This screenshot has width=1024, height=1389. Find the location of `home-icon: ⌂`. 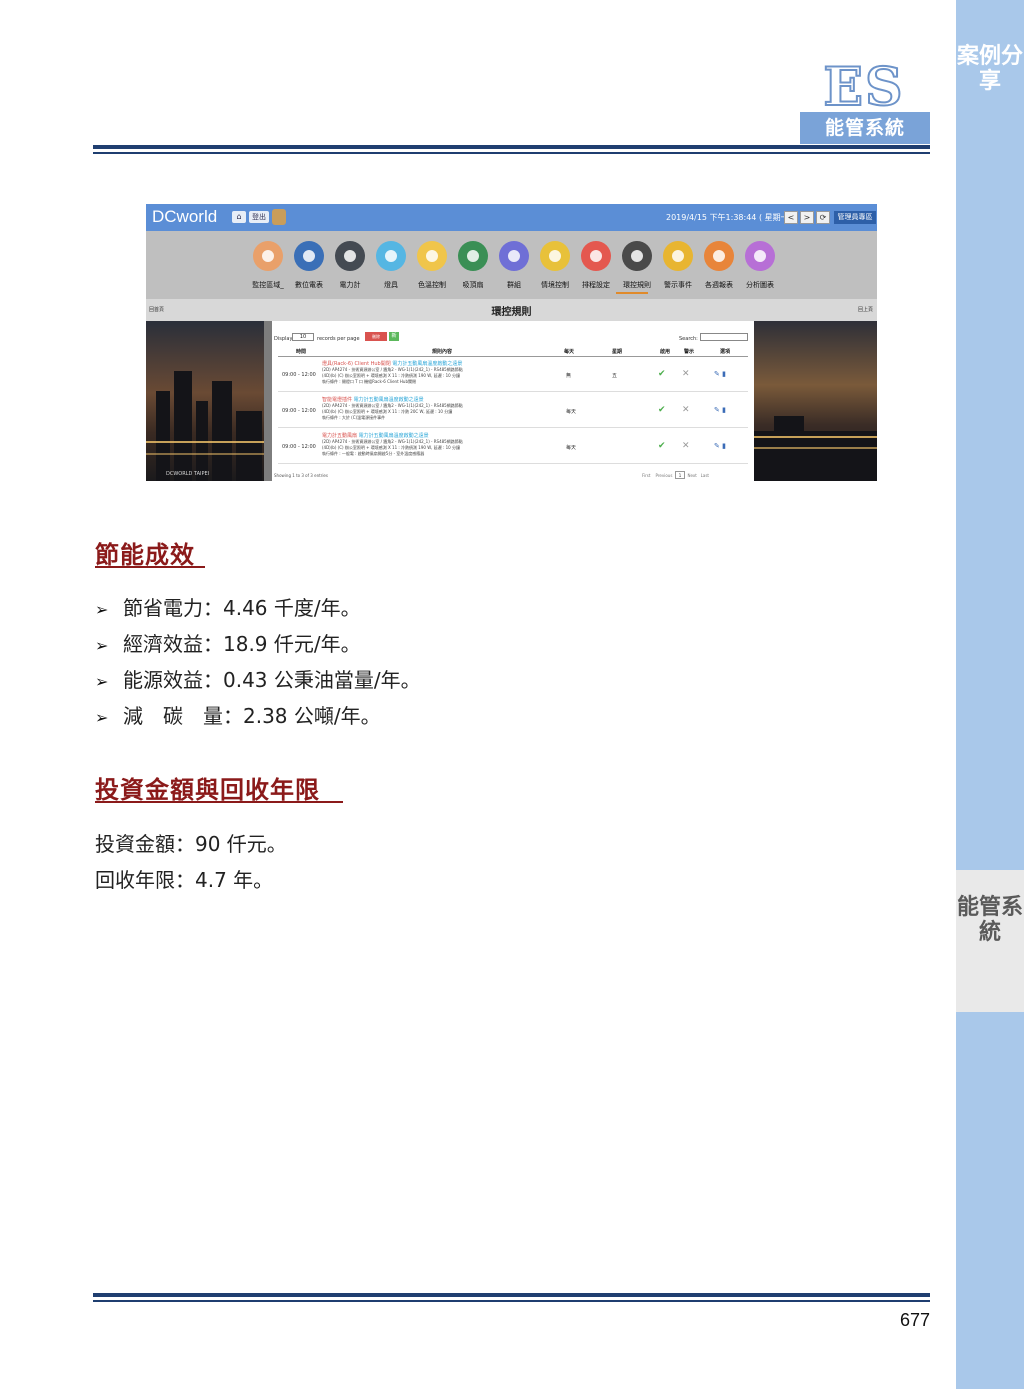

home-icon: ⌂ is located at coordinates (239, 217).